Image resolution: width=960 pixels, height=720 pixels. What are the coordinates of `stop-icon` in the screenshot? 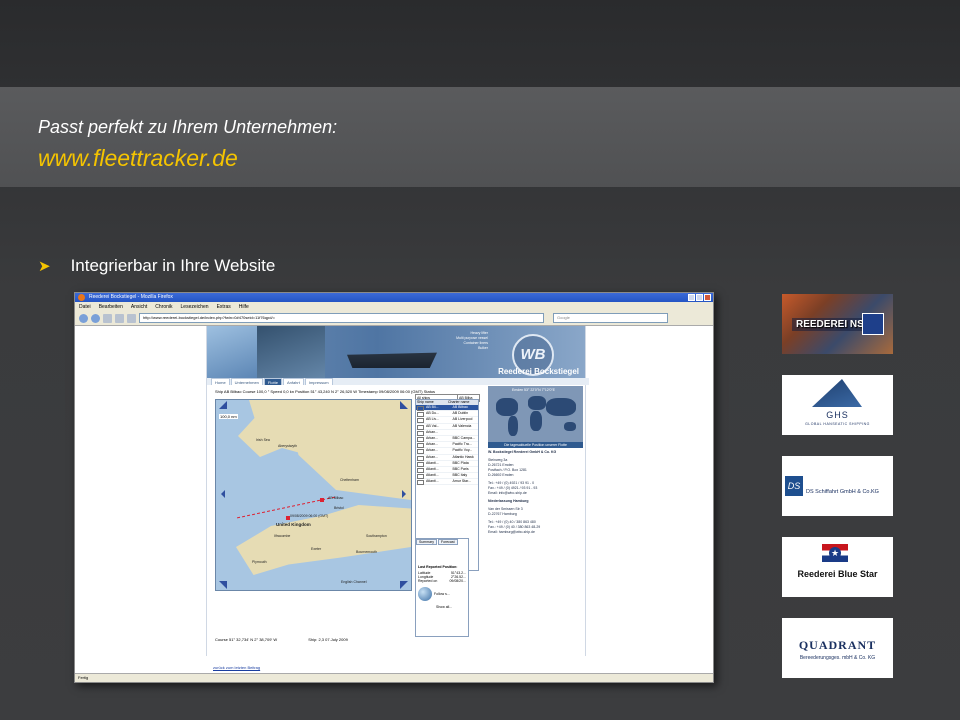 It's located at (119, 318).